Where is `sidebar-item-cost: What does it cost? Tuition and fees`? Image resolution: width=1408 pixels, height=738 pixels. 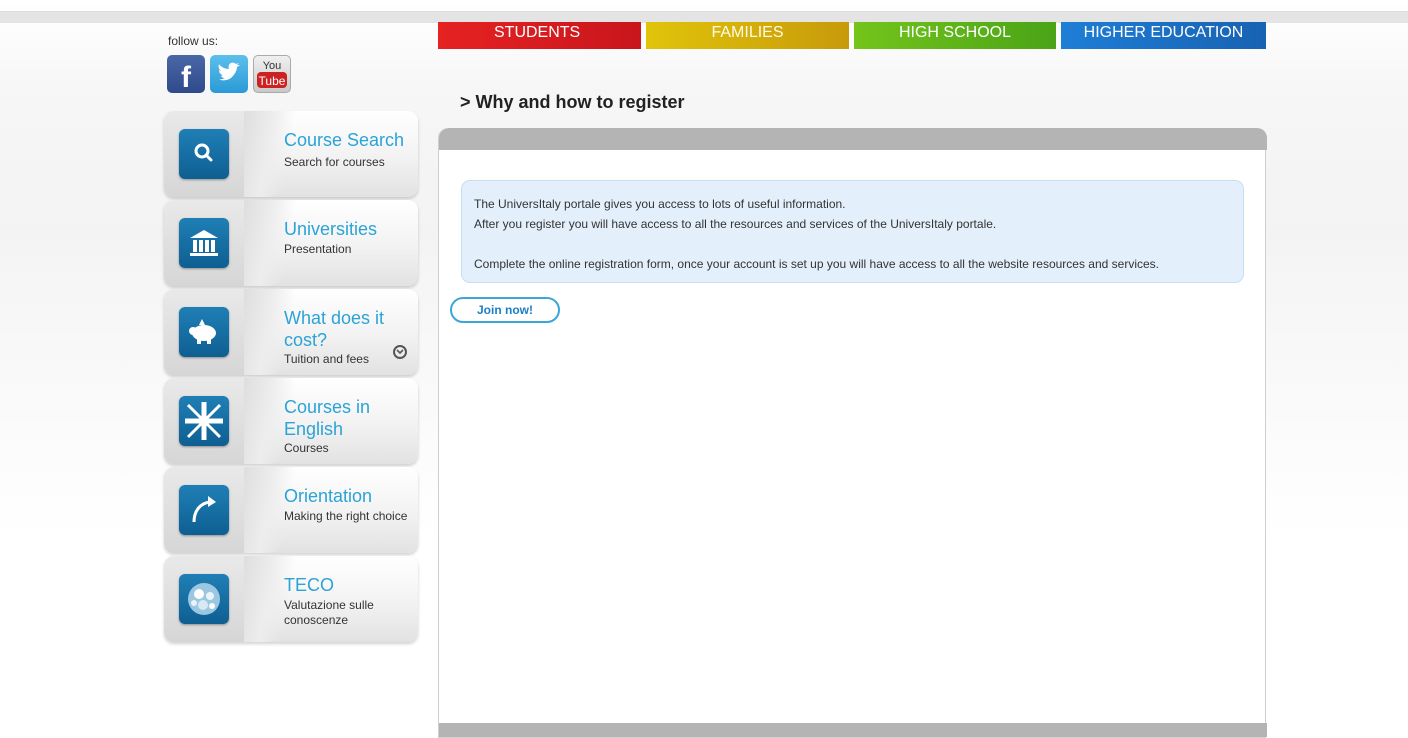
sidebar-item-cost: What does it cost? Tuition and fees is located at coordinates (291, 332).